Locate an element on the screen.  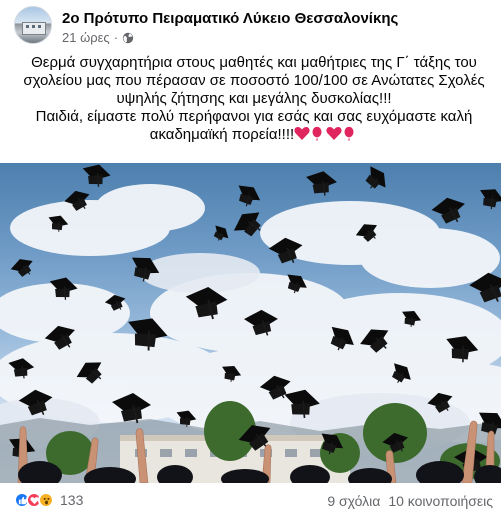
hearts-emoji-icon is located at coordinates (324, 133).